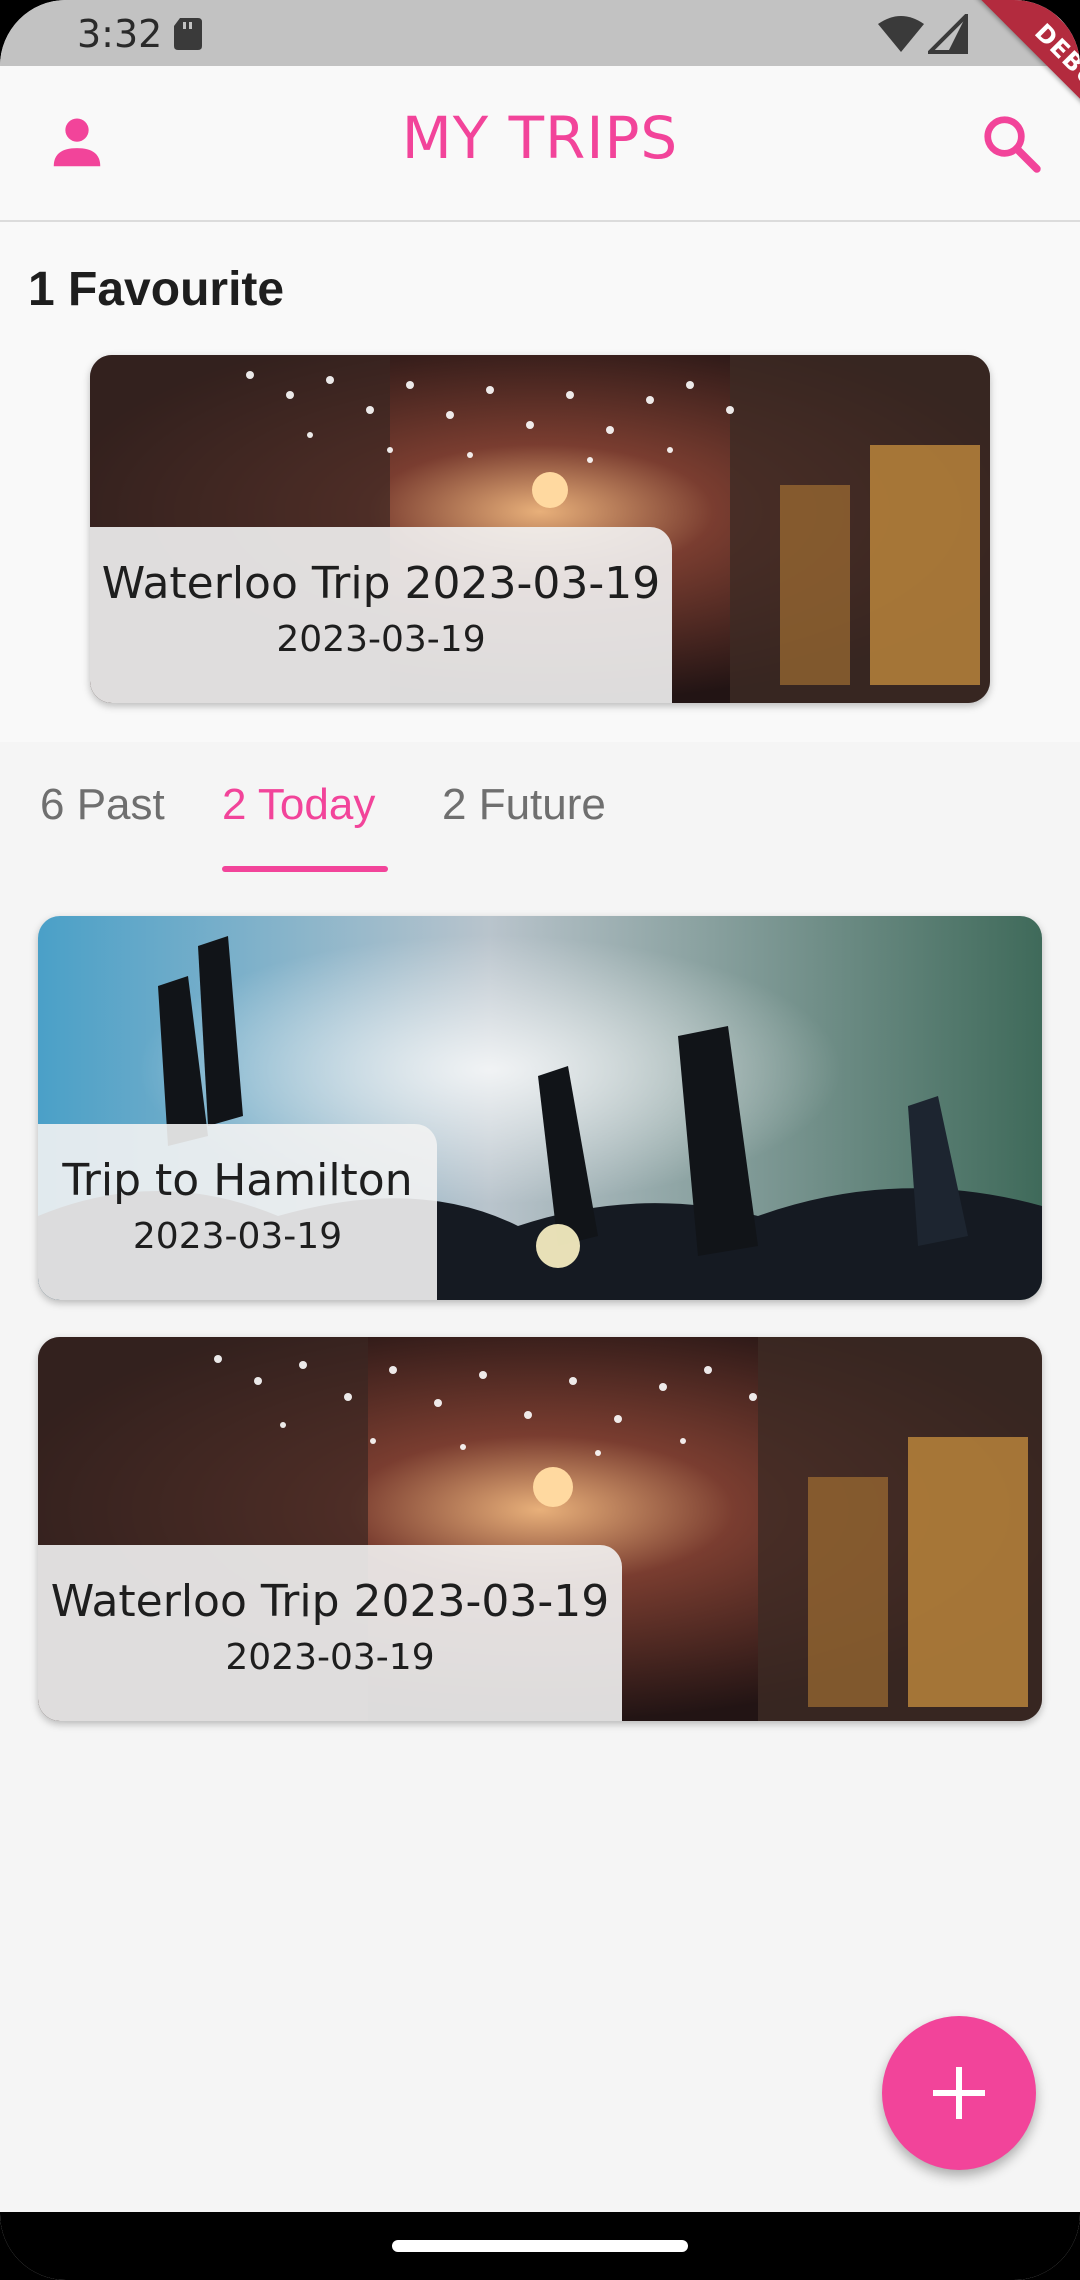 This screenshot has height=2280, width=1080. Describe the element at coordinates (901, 34) in the screenshot. I see `wifi-icon` at that location.